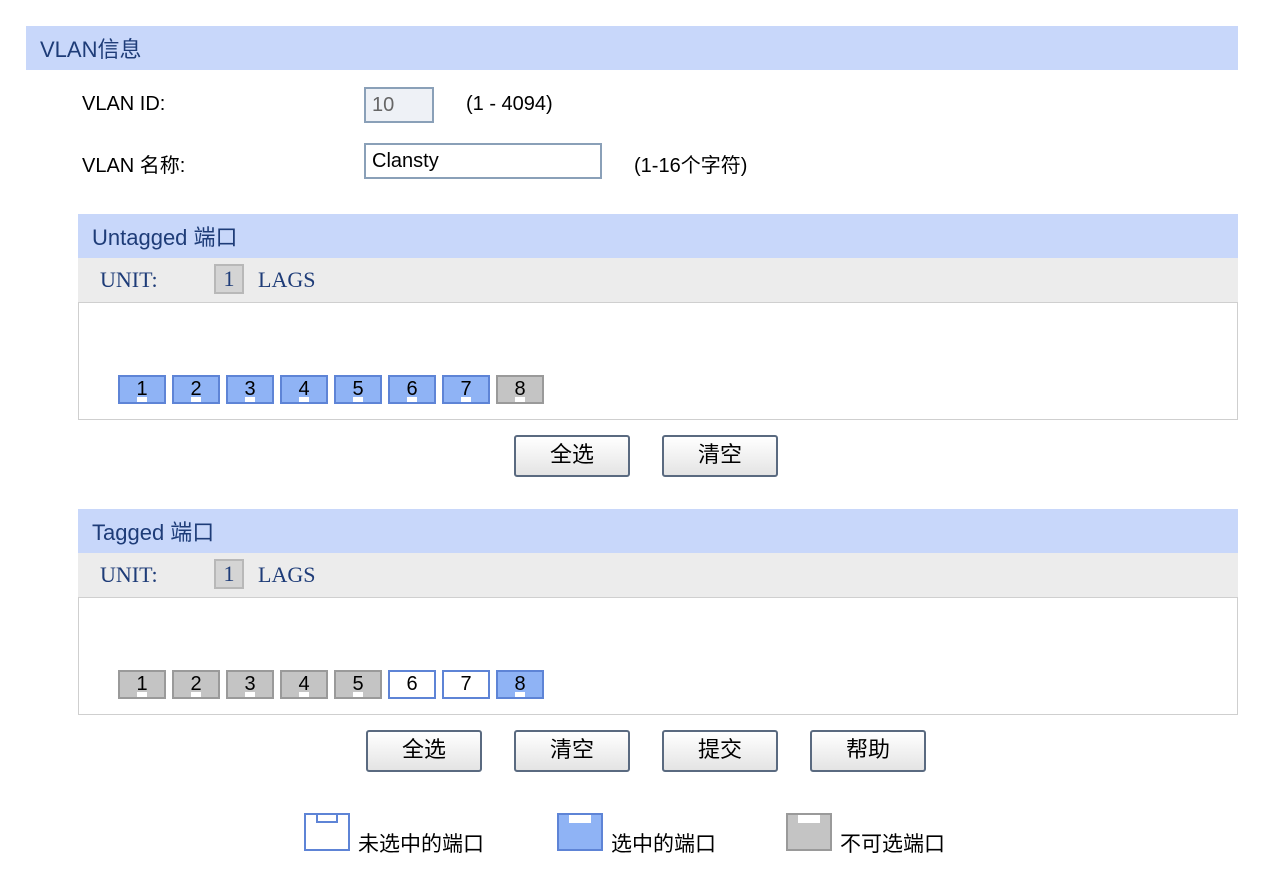 The width and height of the screenshot is (1272, 884). I want to click on untagged-unit-bar: UNIT: 1 LAGS, so click(658, 280).